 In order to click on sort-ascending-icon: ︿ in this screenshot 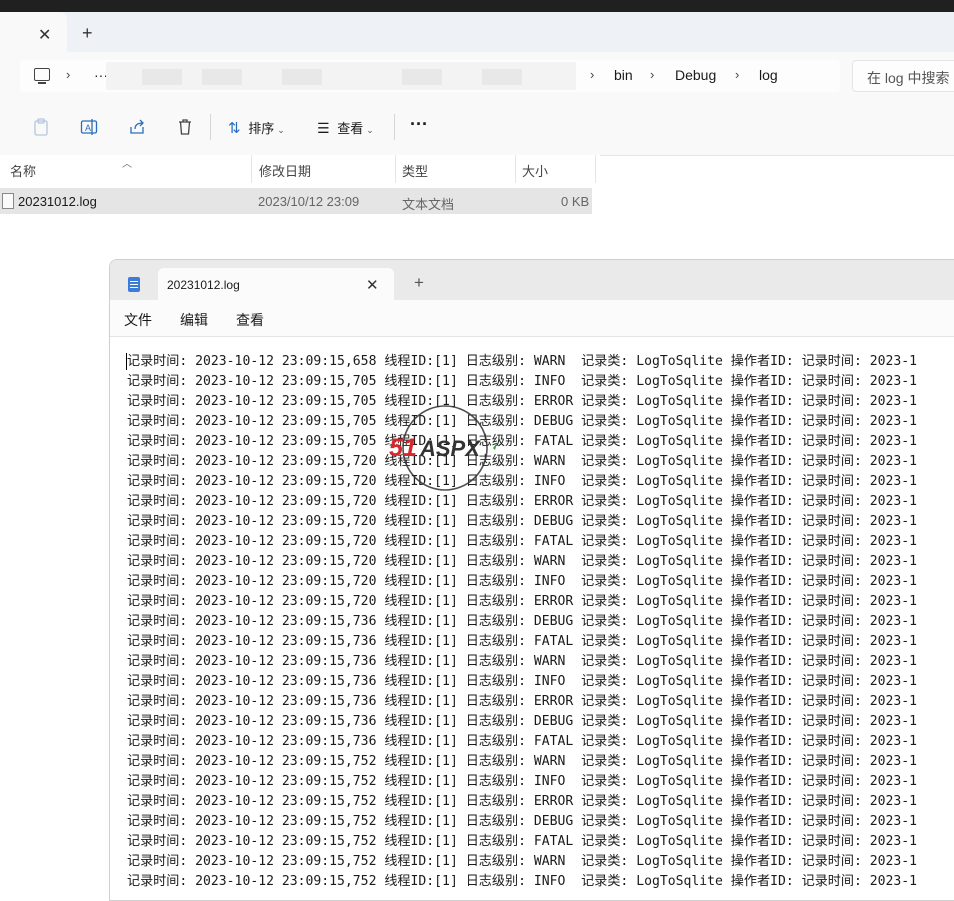, I will do `click(127, 164)`.